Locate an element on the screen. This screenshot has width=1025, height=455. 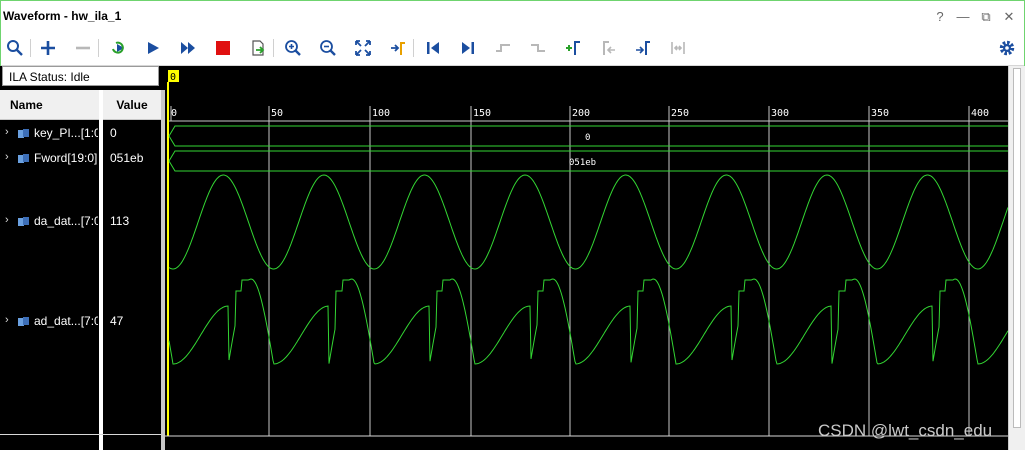
go-to-end-icon is located at coordinates (468, 48).